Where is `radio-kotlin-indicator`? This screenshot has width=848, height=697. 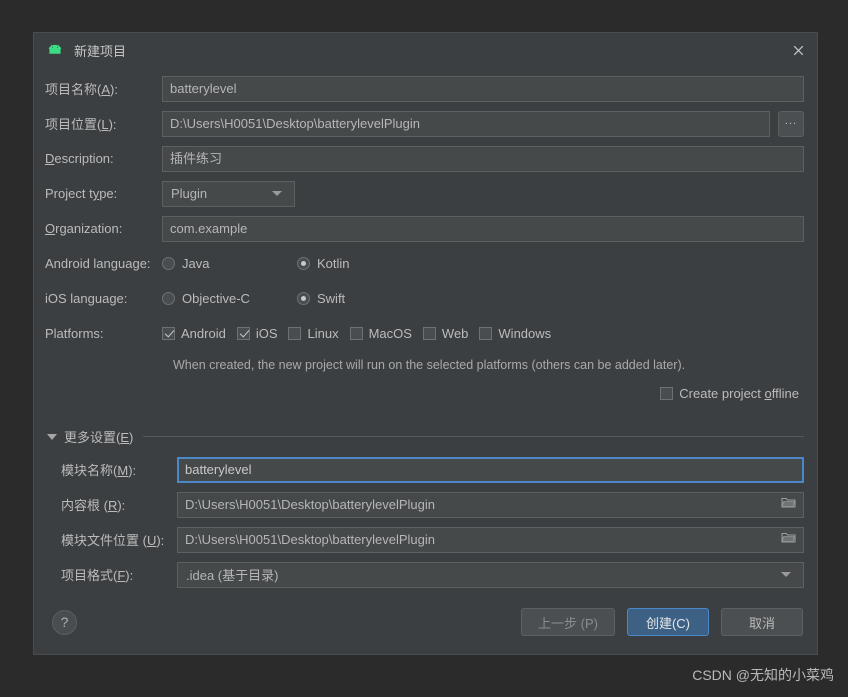 radio-kotlin-indicator is located at coordinates (303, 263).